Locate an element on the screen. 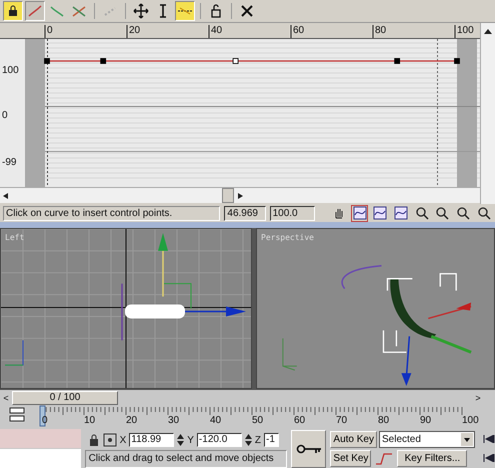  frame-number: 10 is located at coordinates (90, 421).